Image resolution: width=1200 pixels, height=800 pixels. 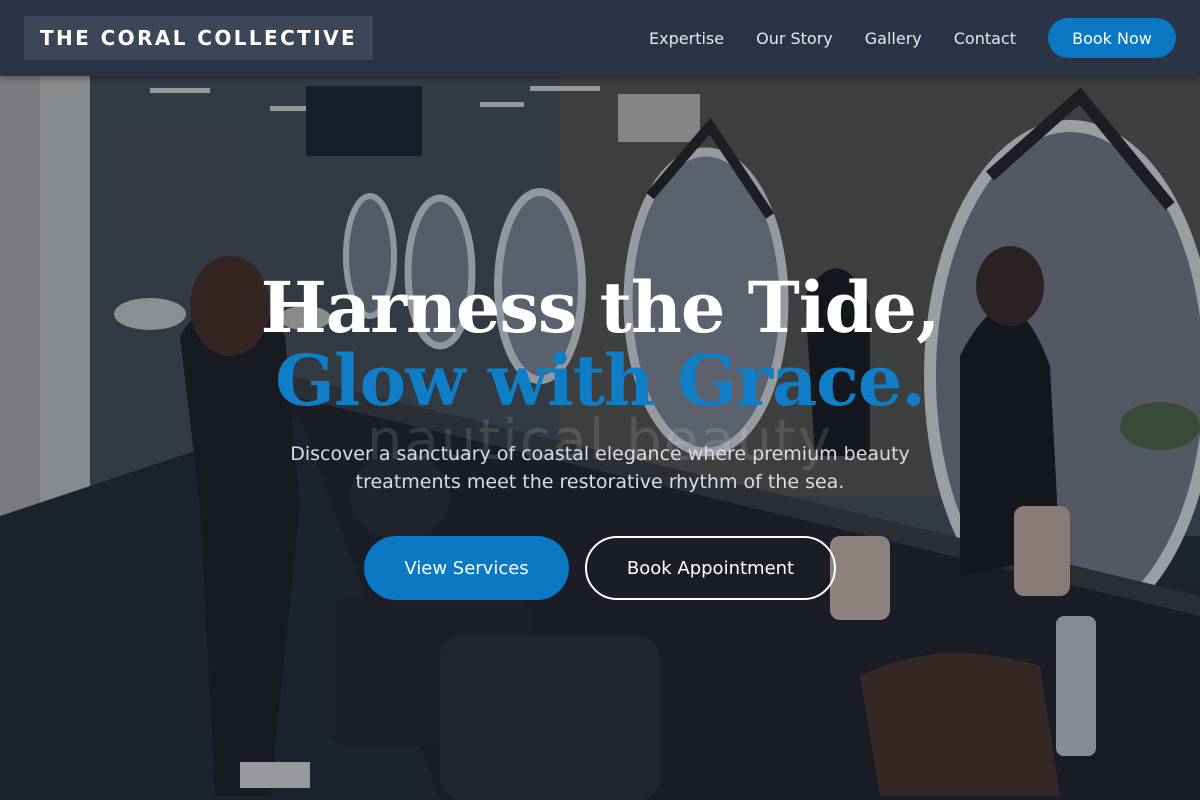 I want to click on nav-link-gallery: Gallery, so click(x=893, y=38).